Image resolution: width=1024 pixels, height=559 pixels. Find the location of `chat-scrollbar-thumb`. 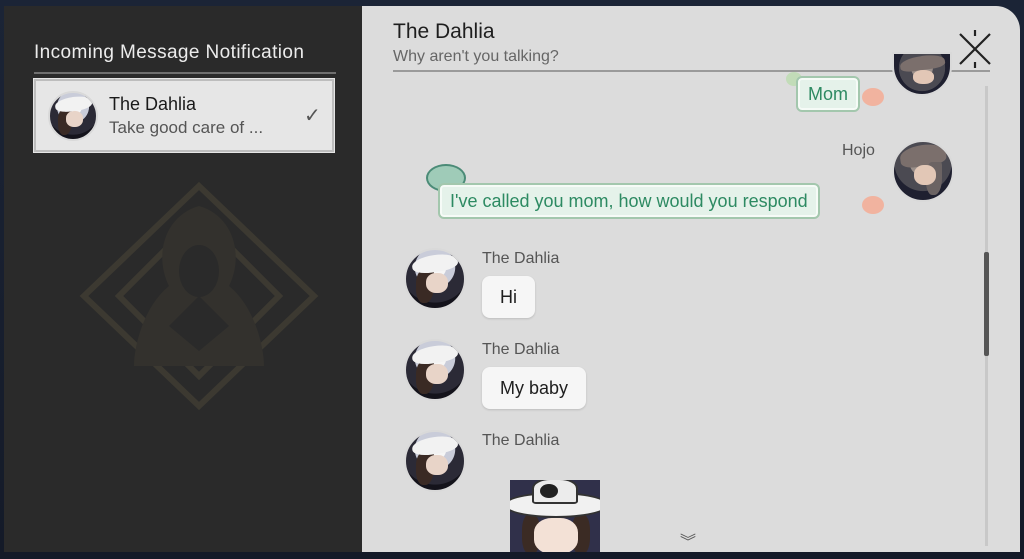

chat-scrollbar-thumb is located at coordinates (986, 304).